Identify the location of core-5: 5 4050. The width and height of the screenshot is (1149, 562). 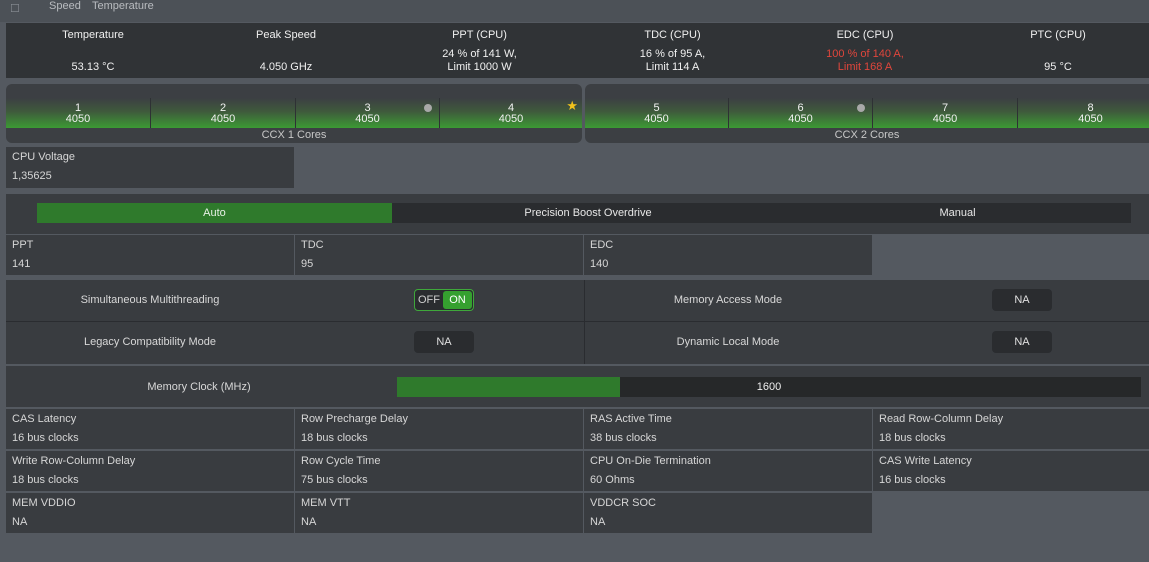
(657, 113).